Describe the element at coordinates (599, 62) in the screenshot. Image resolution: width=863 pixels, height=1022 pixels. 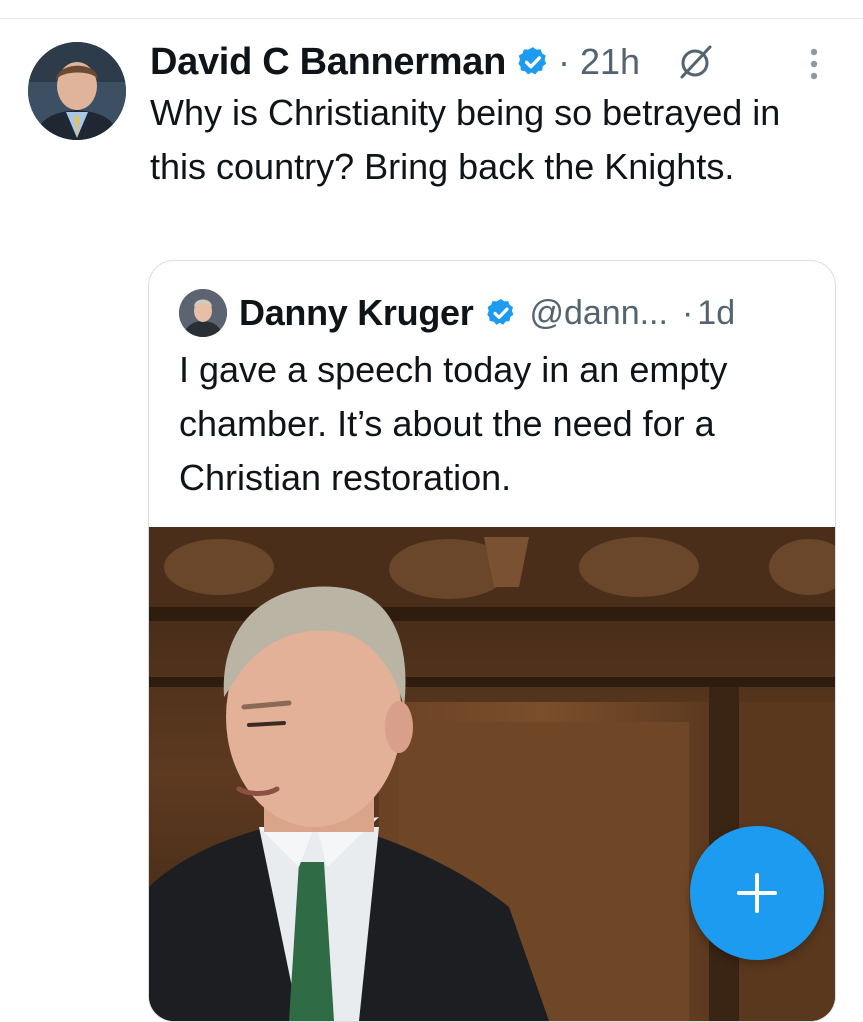
I see `tweet-timestamp: · 21h` at that location.